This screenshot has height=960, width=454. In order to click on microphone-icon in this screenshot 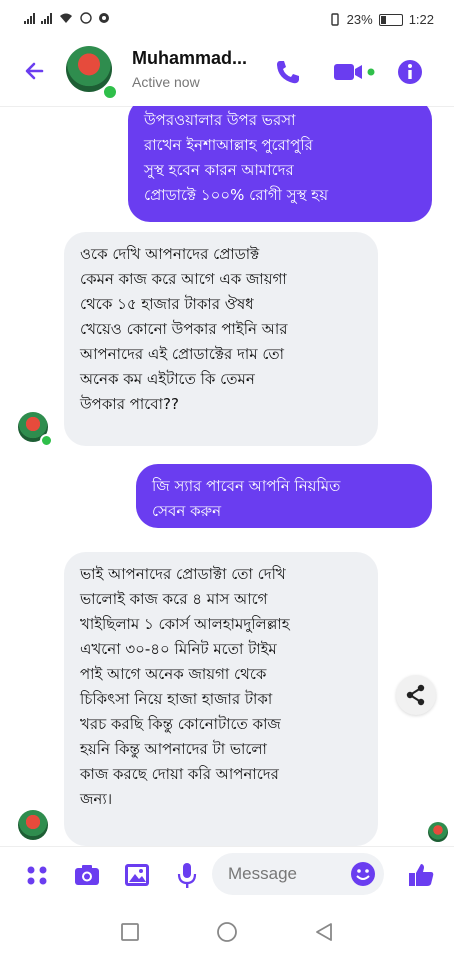, I will do `click(187, 875)`.